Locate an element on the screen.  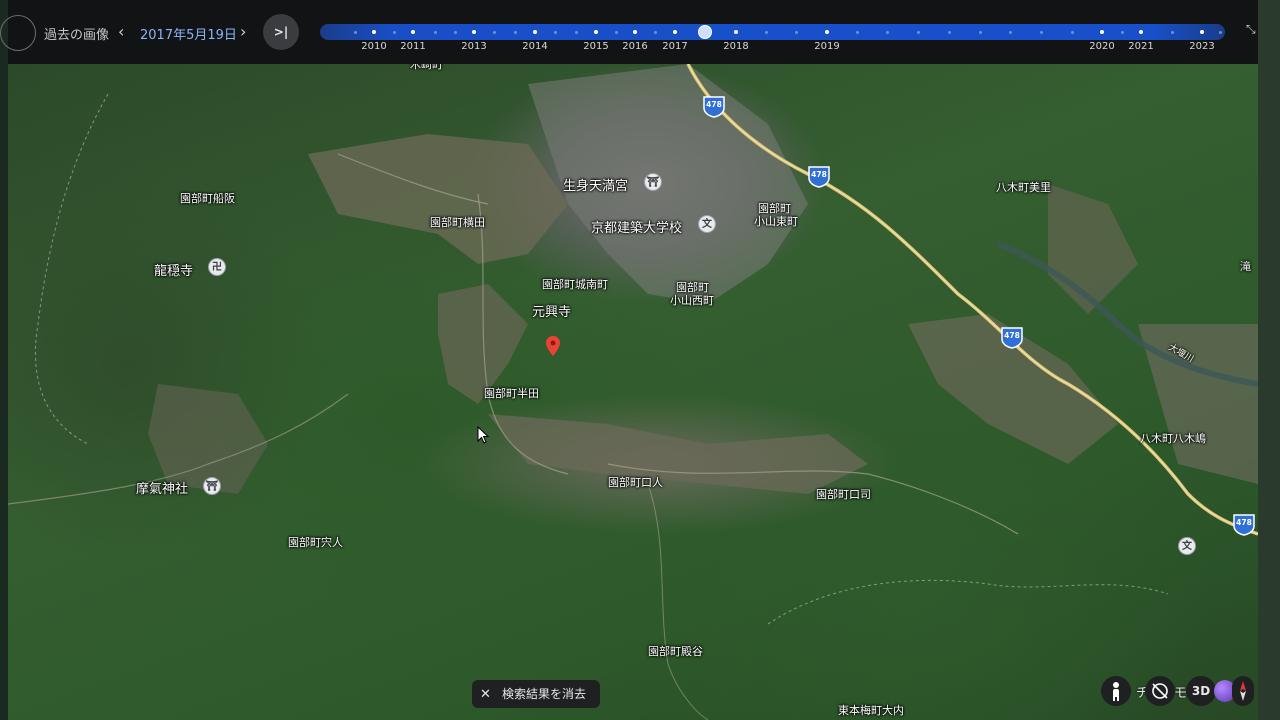
place-label: 生身天満宮 is located at coordinates (595, 184).